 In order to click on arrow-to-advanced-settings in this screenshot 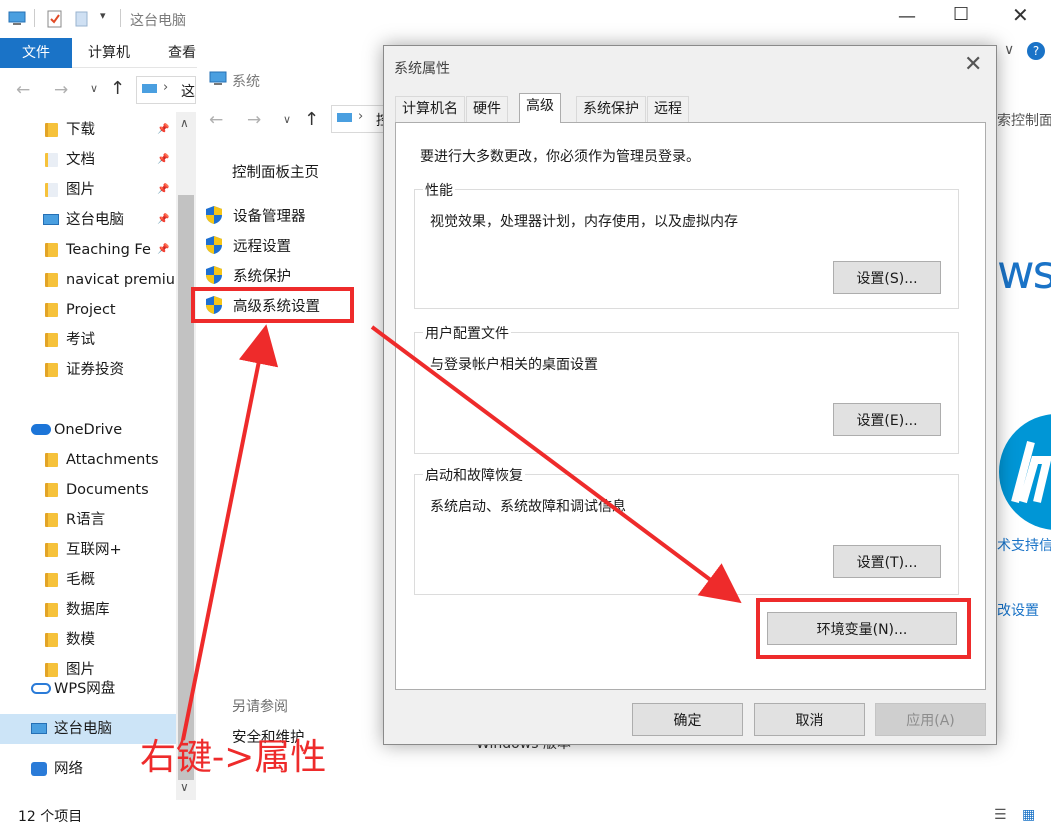, I will do `click(230, 532)`.